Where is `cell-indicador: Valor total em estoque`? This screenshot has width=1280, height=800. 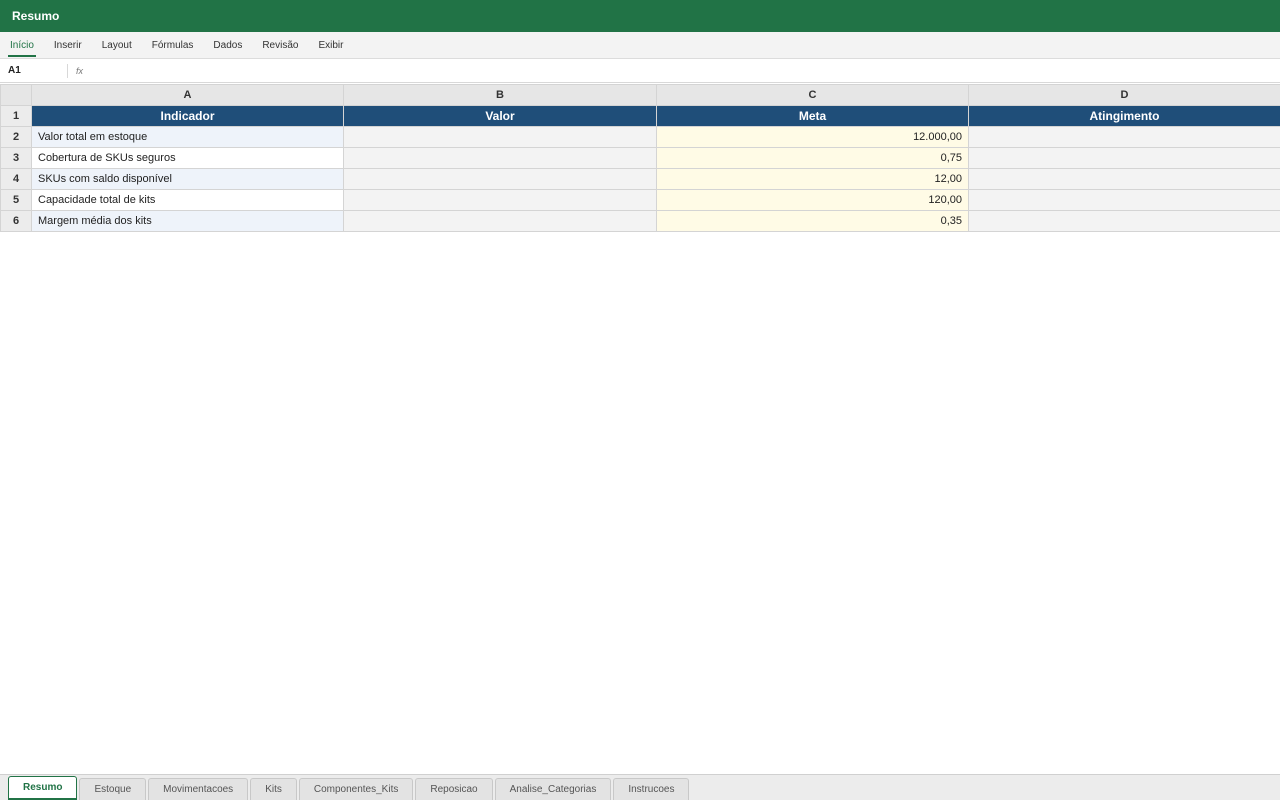
cell-indicador: Valor total em estoque is located at coordinates (187, 137).